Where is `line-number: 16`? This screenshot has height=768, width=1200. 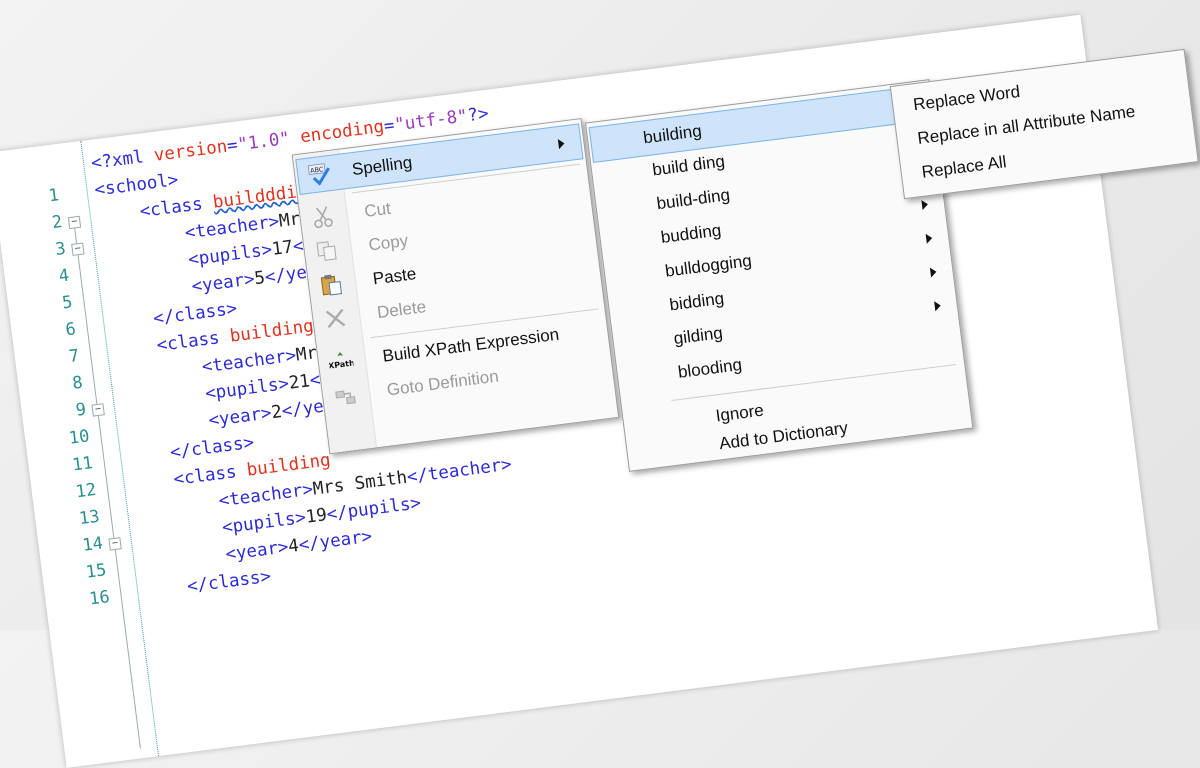
line-number: 16 is located at coordinates (99, 598).